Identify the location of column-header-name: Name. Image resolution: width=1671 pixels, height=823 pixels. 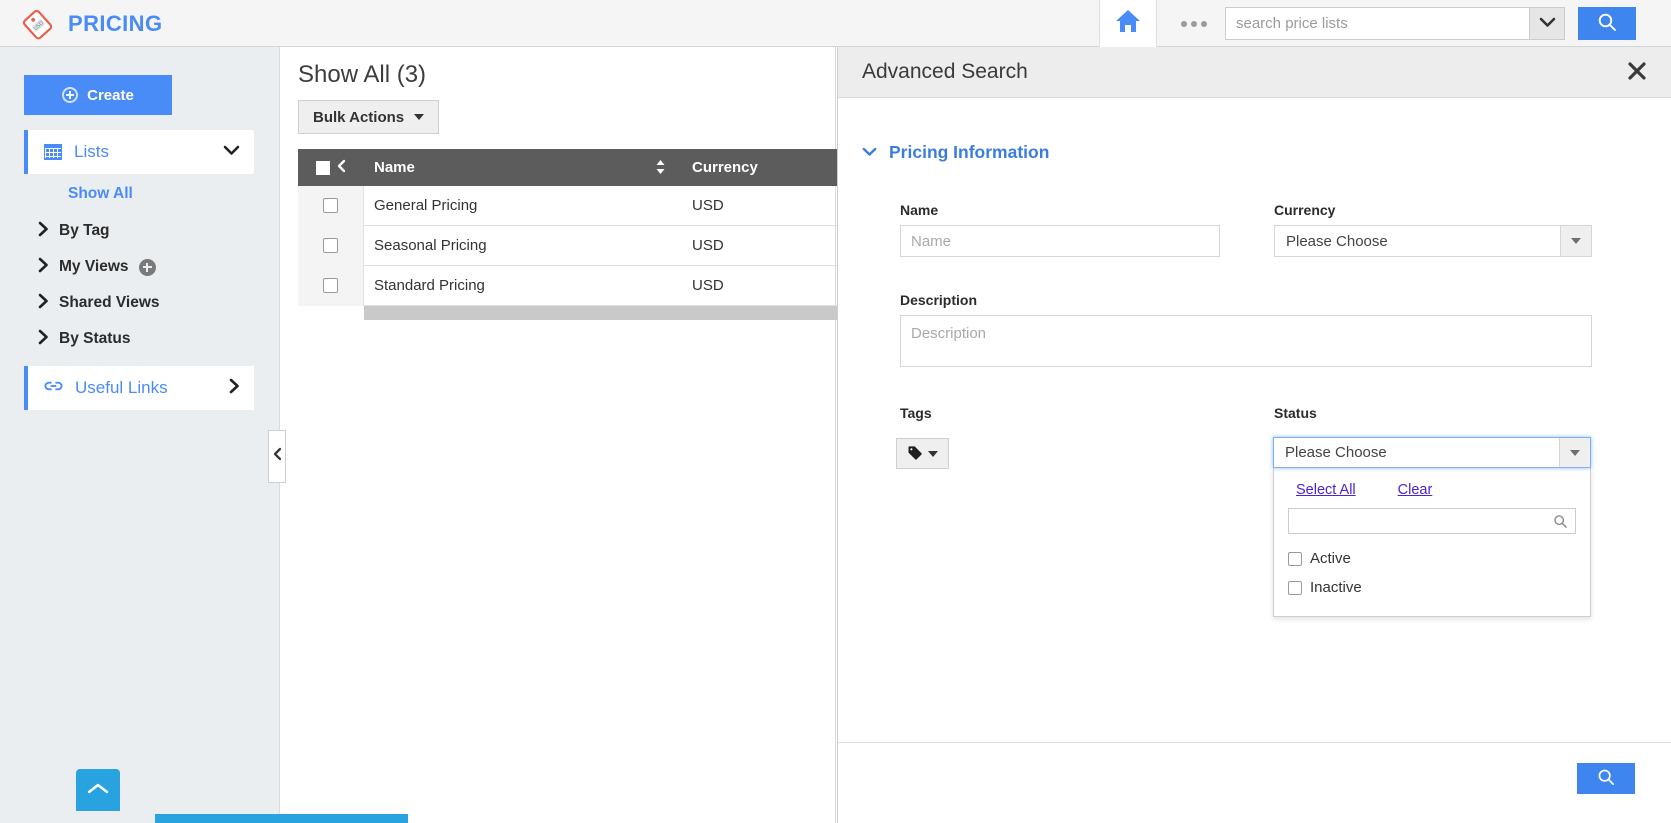
(523, 167).